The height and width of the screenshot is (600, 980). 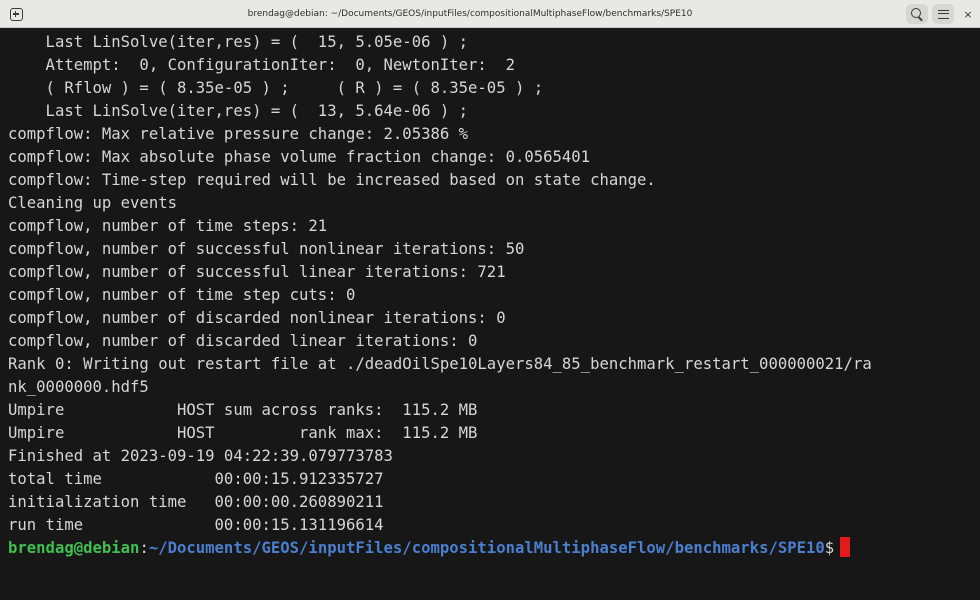 I want to click on close-icon: ×, so click(x=968, y=14).